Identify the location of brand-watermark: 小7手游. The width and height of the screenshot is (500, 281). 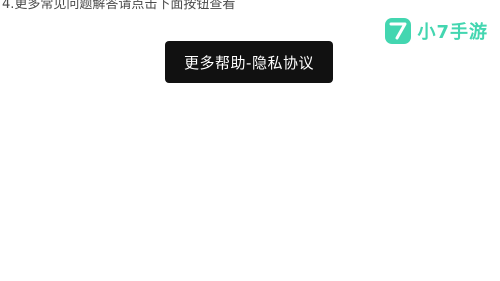
(436, 31).